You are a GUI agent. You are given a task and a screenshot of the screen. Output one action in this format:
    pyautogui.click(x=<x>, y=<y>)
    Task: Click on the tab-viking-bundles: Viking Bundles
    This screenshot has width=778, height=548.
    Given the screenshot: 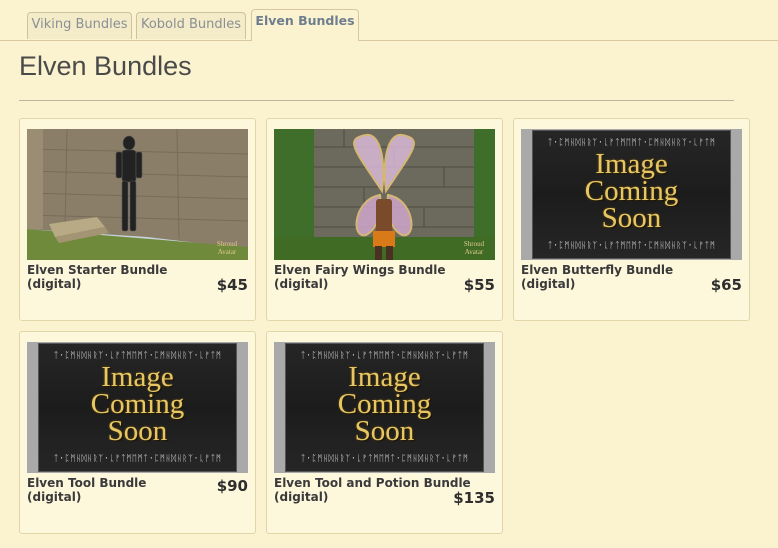 What is the action you would take?
    pyautogui.click(x=79, y=25)
    